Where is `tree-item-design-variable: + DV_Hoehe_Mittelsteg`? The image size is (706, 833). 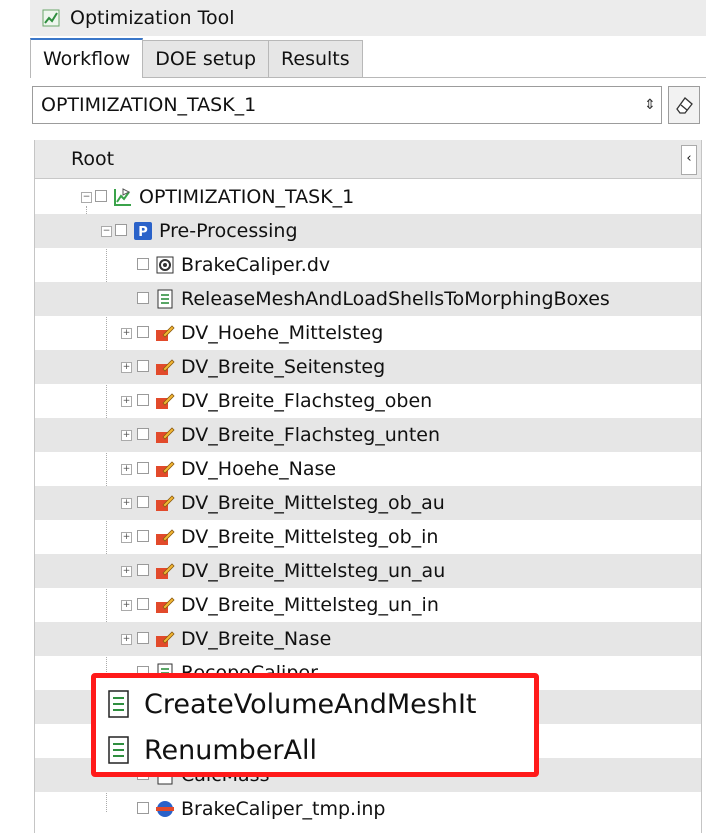
tree-item-design-variable: + DV_Hoehe_Mittelsteg is located at coordinates (368, 333).